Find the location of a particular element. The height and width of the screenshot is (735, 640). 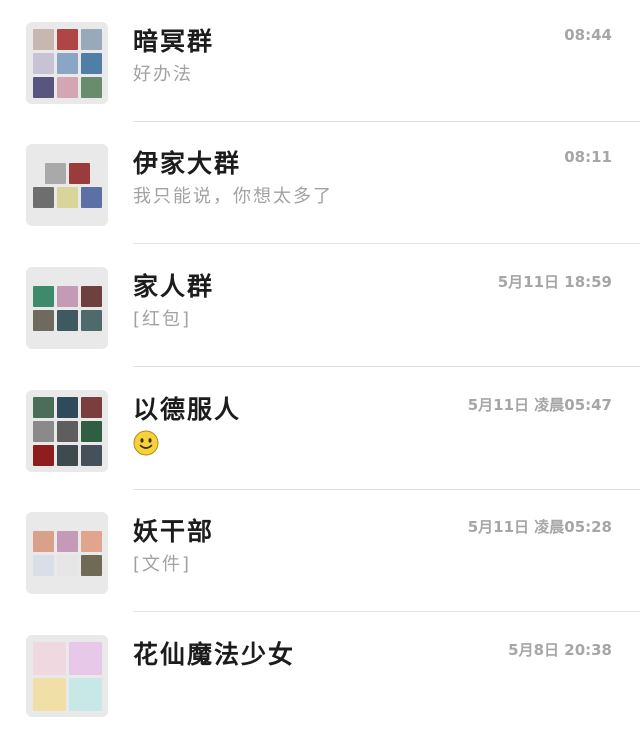

last-message-preview: [文件] is located at coordinates (162, 564).